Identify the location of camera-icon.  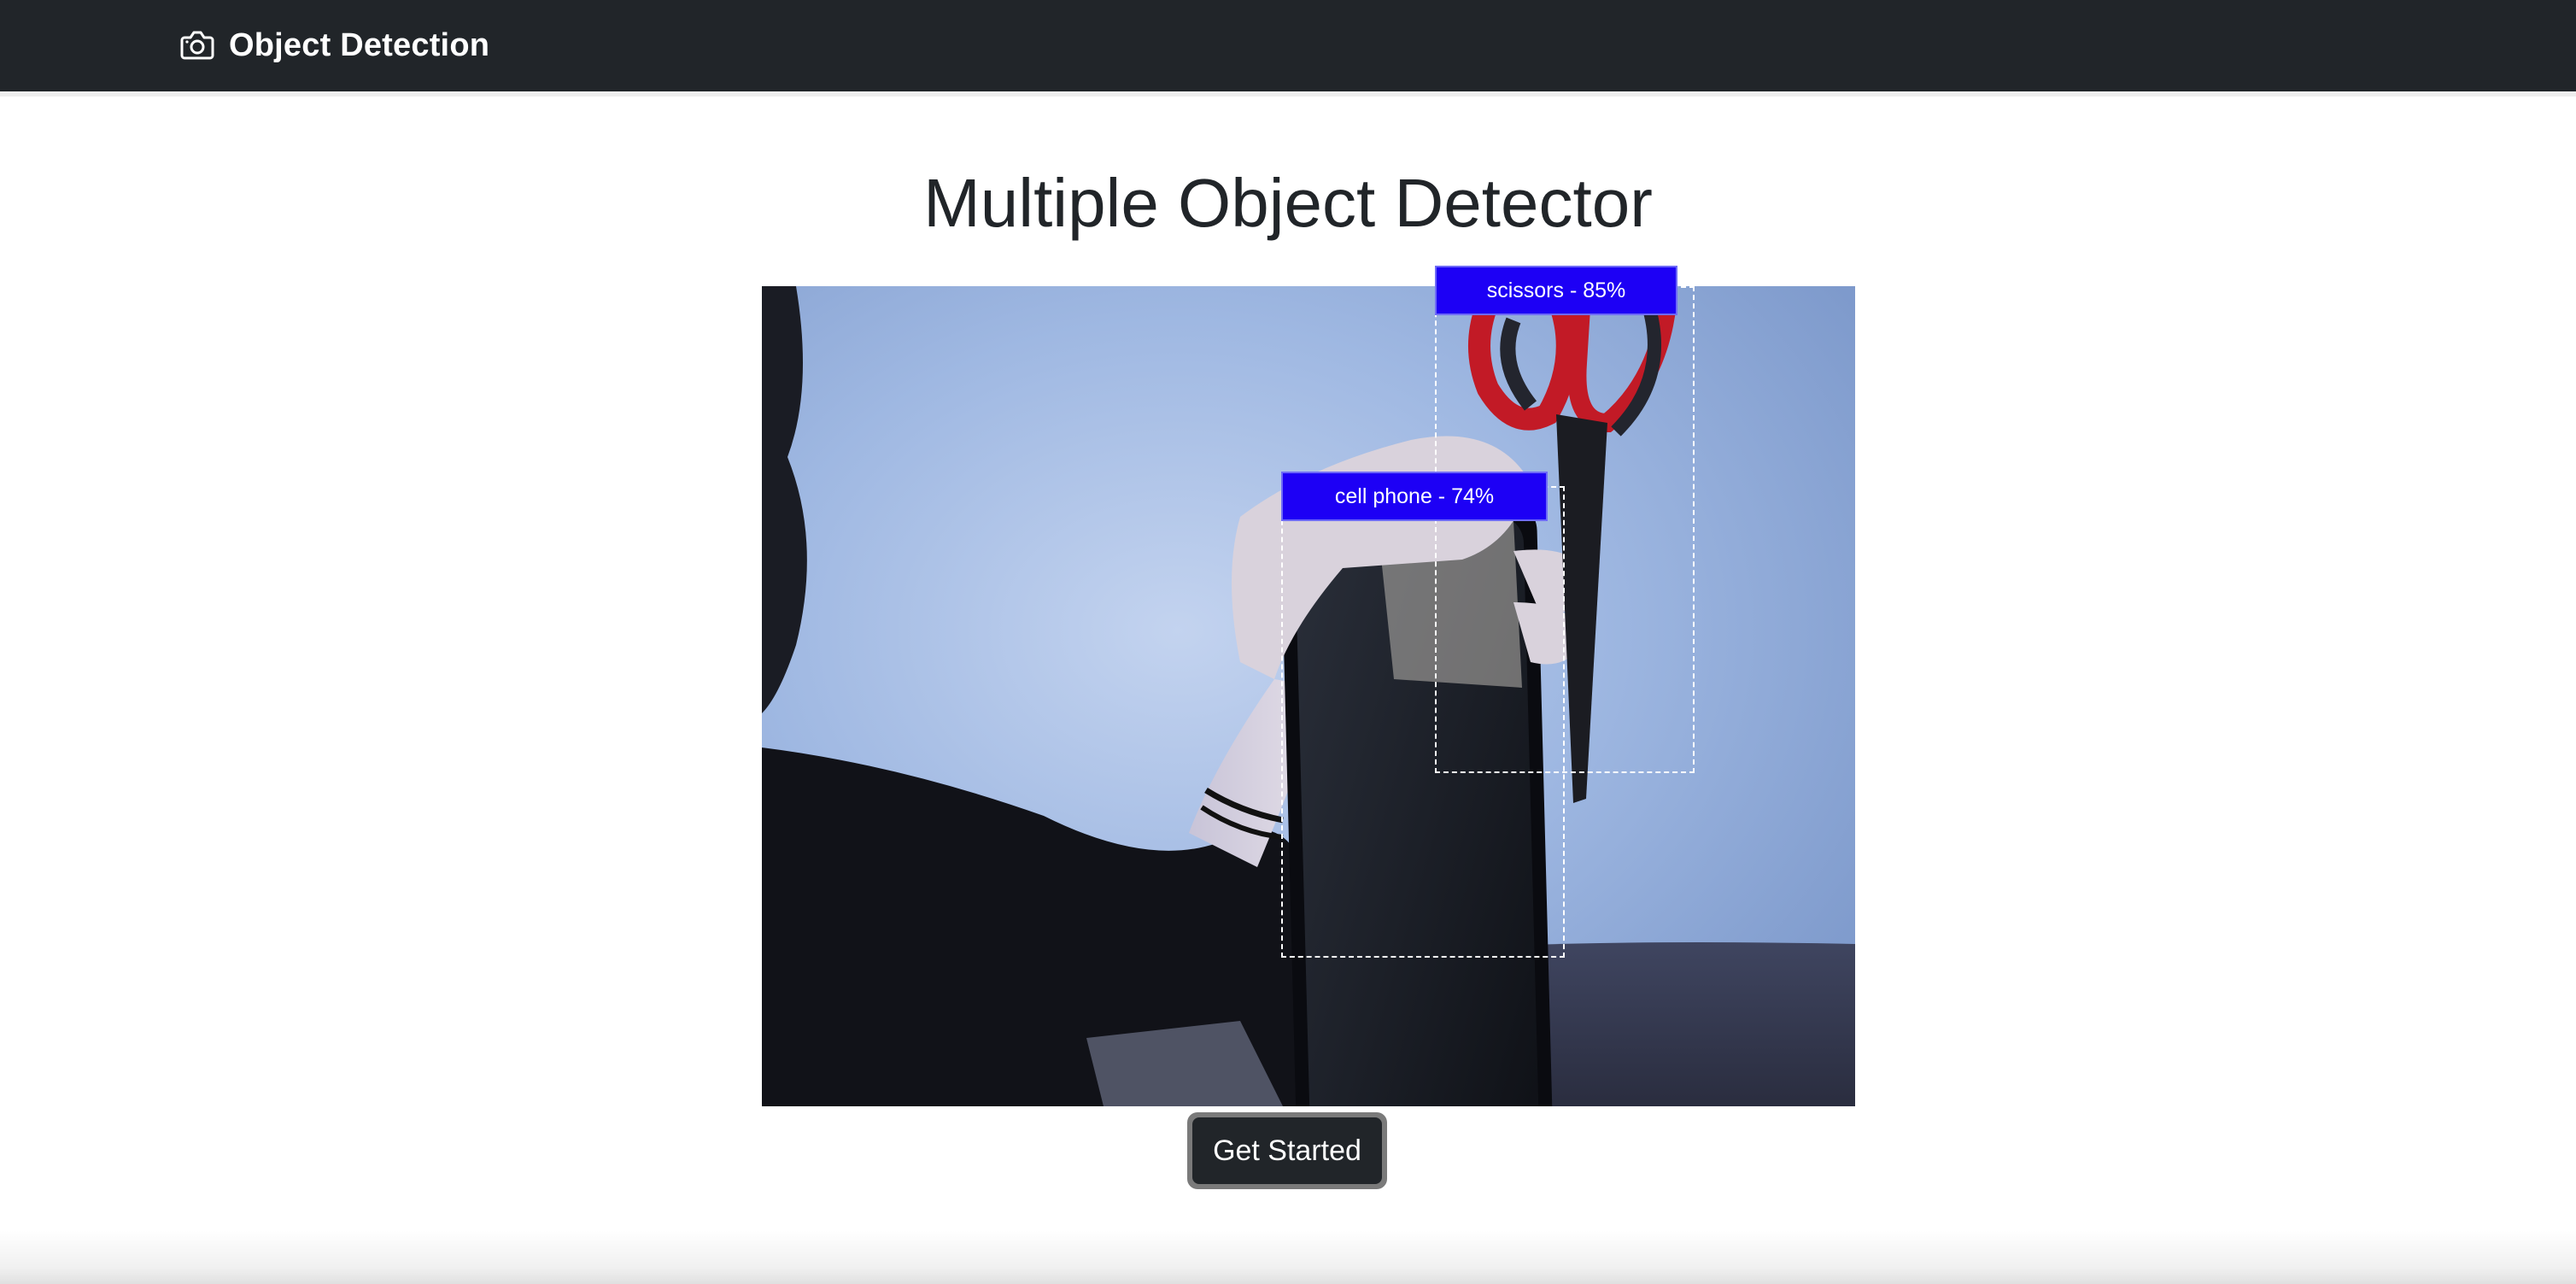
(197, 45).